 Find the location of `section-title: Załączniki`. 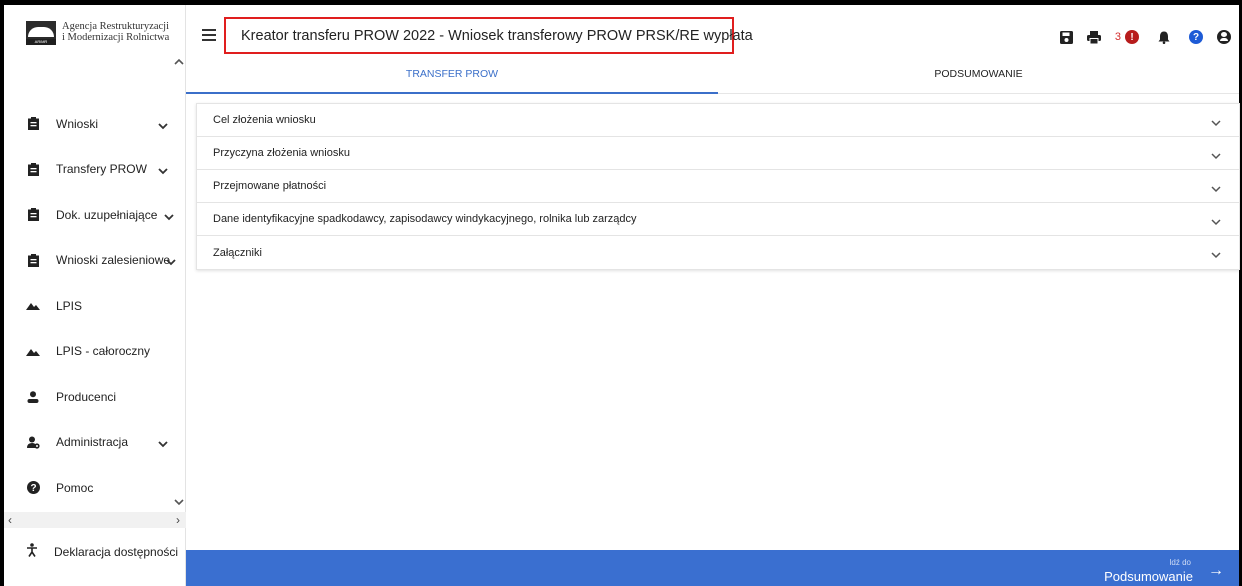

section-title: Załączniki is located at coordinates (237, 252).